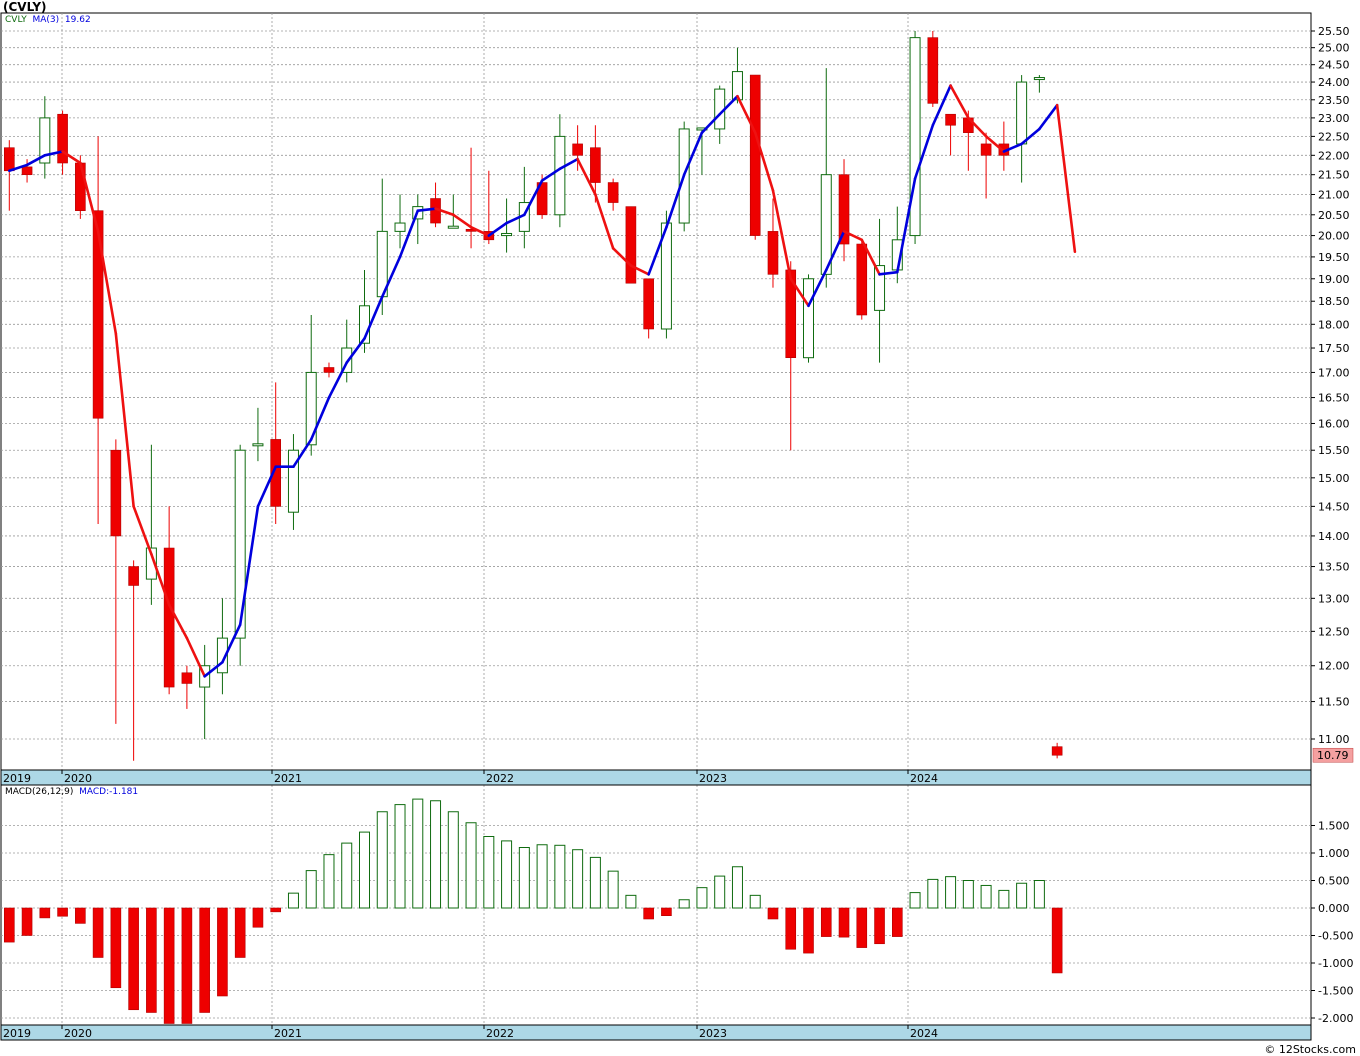 The width and height of the screenshot is (1360, 1056). I want to click on price-tick-label: 11.50, so click(1334, 702).